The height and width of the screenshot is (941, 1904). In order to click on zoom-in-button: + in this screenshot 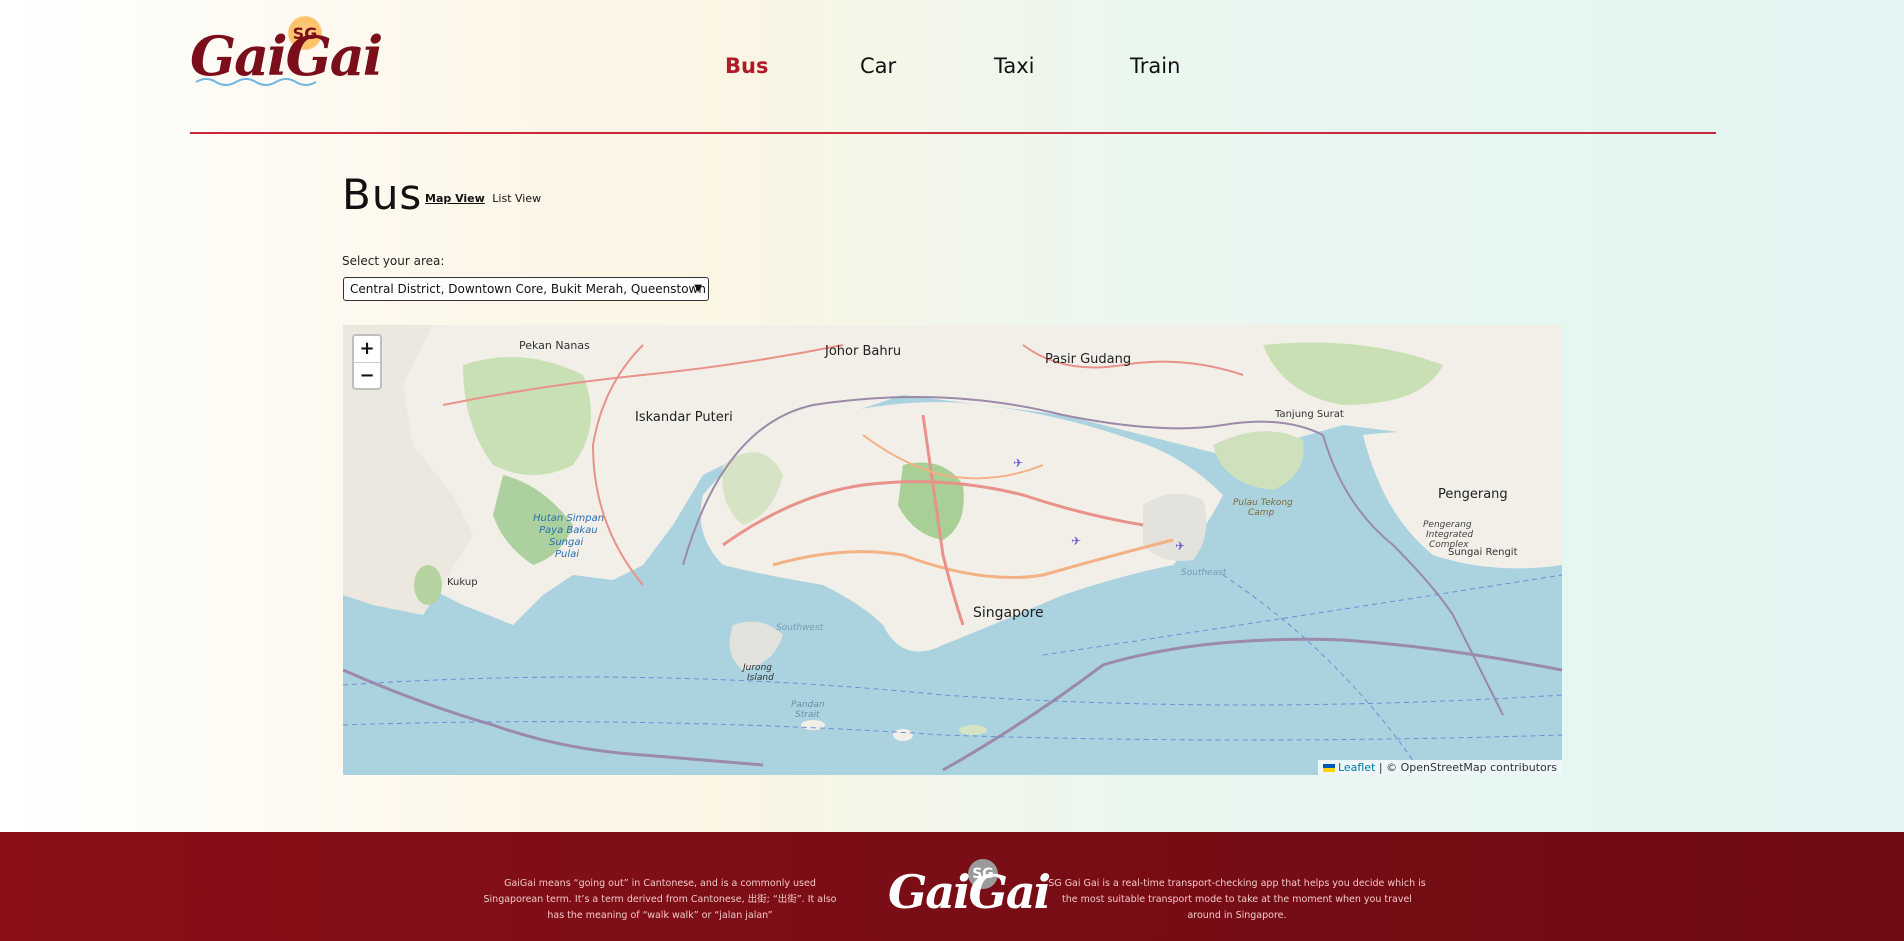, I will do `click(367, 349)`.